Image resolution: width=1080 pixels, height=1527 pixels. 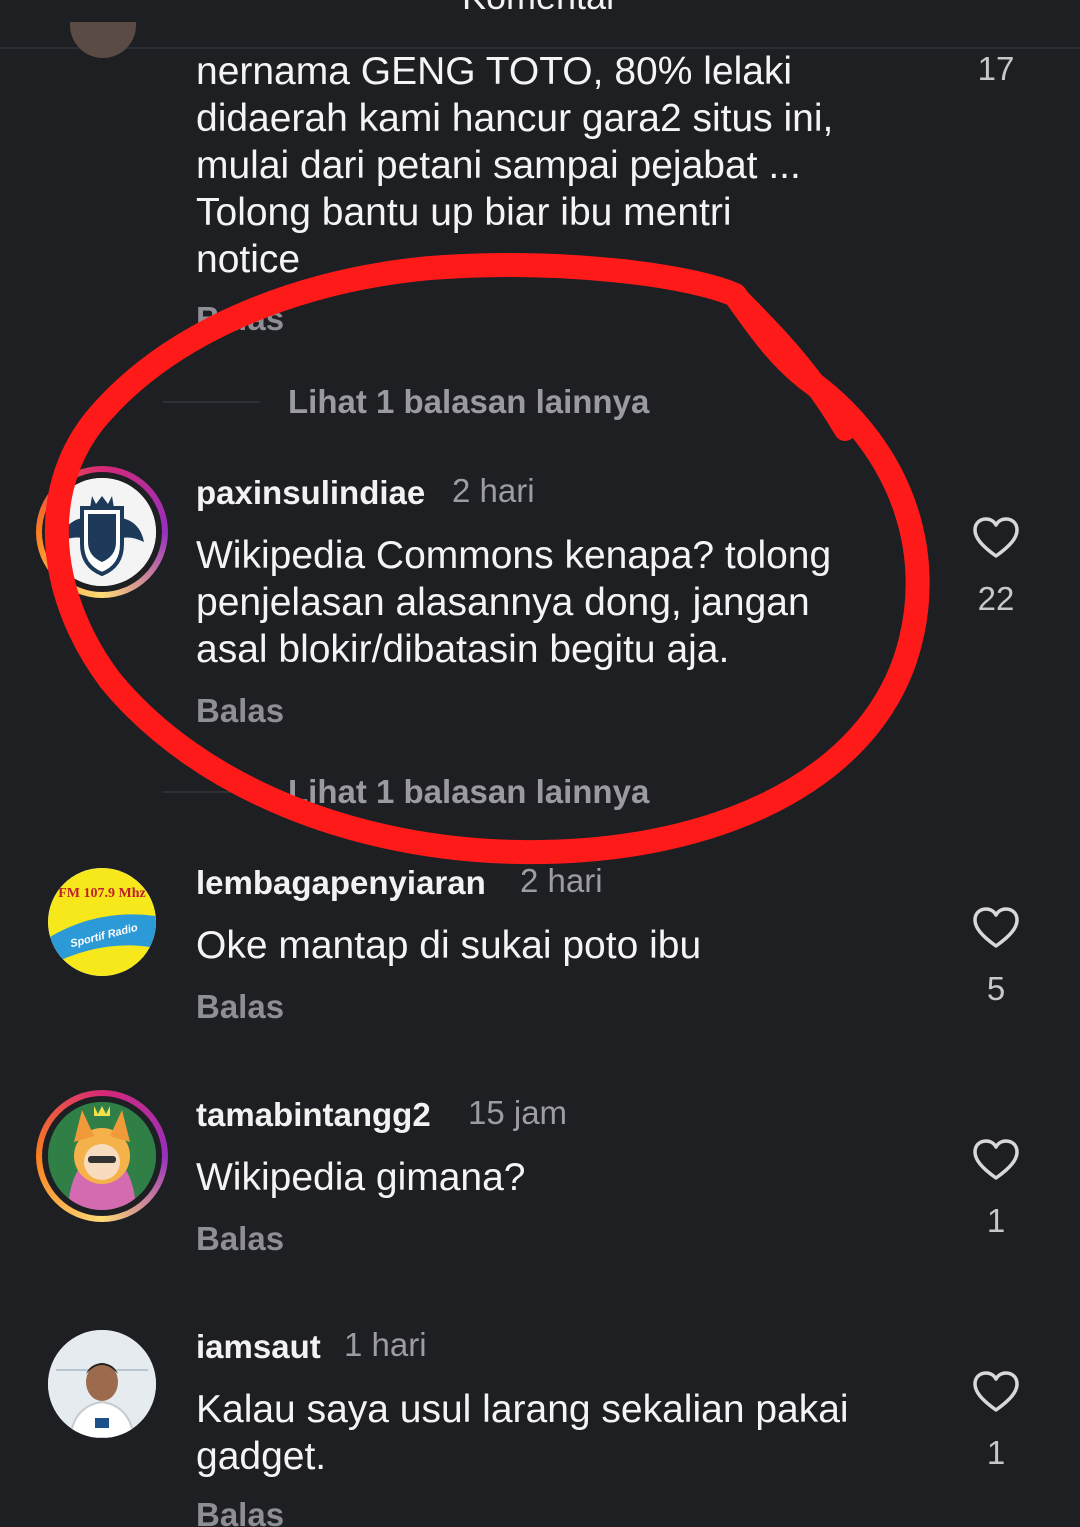 I want to click on comment-username: lembagapenyiaran, so click(x=341, y=883).